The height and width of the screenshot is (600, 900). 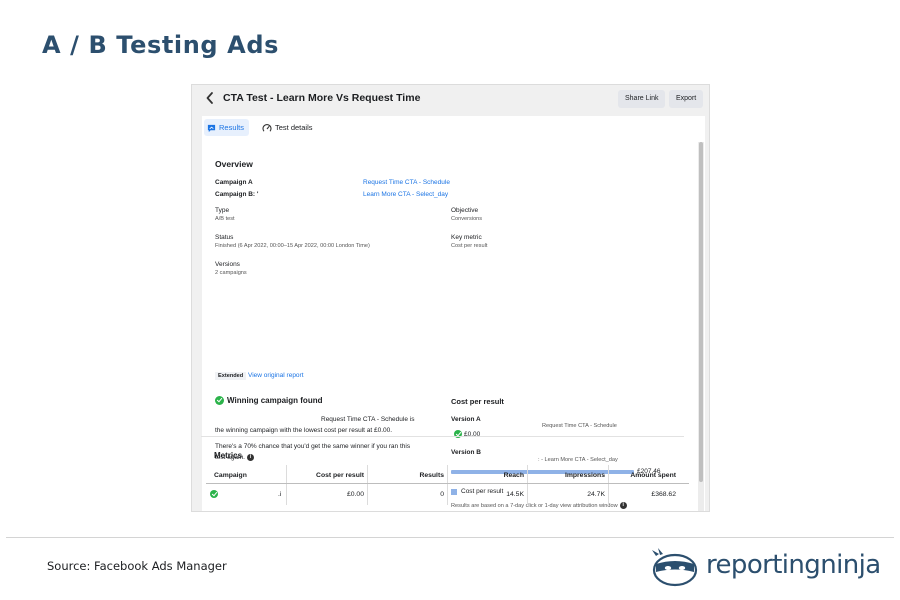 I want to click on column-header-cost-per-result: Cost per result, so click(x=340, y=475).